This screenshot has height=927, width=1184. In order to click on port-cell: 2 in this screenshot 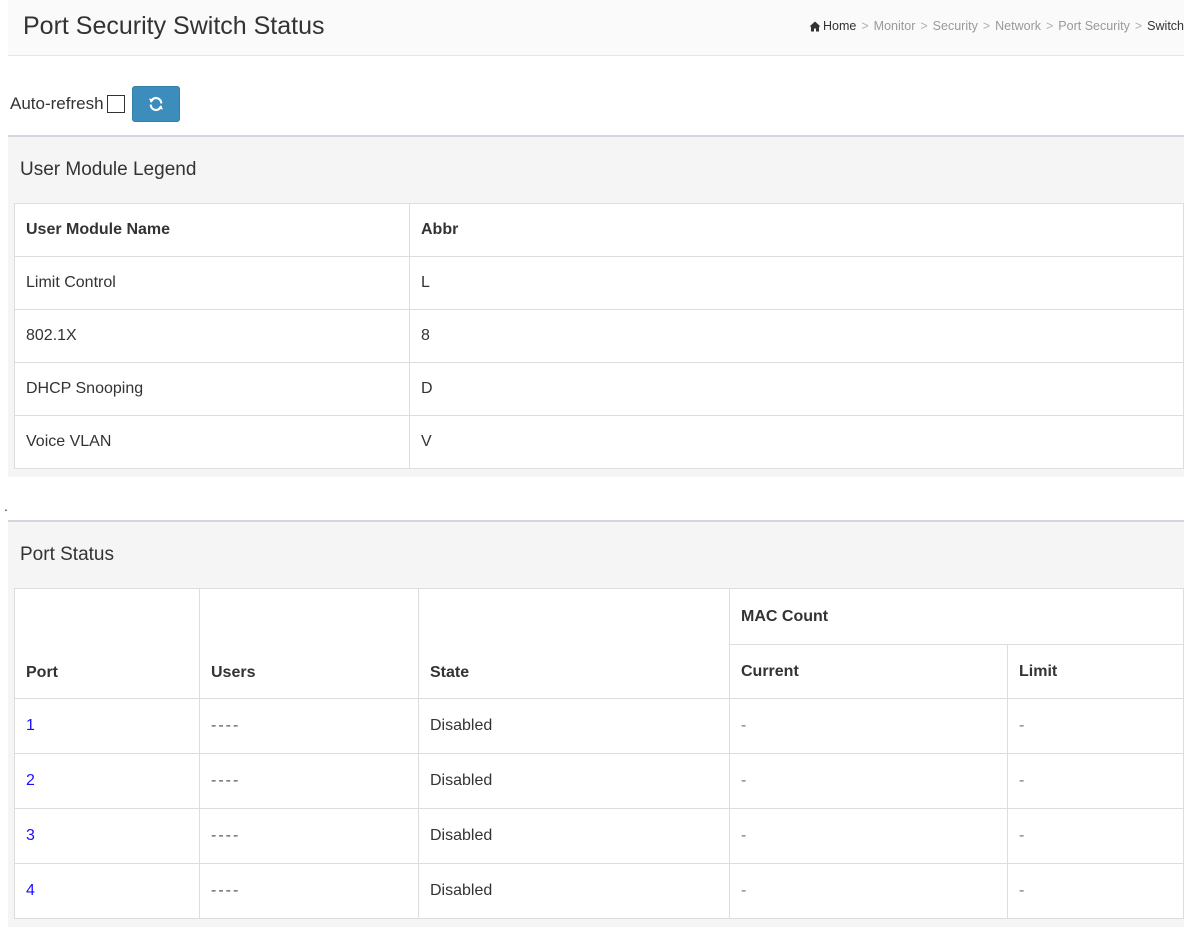, I will do `click(107, 781)`.